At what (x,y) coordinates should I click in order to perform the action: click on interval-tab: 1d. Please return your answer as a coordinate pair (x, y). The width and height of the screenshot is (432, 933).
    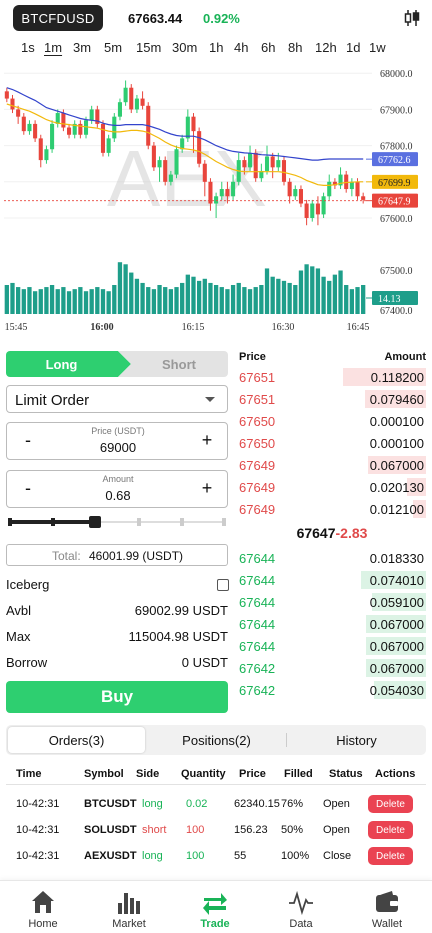
    Looking at the image, I should click on (353, 47).